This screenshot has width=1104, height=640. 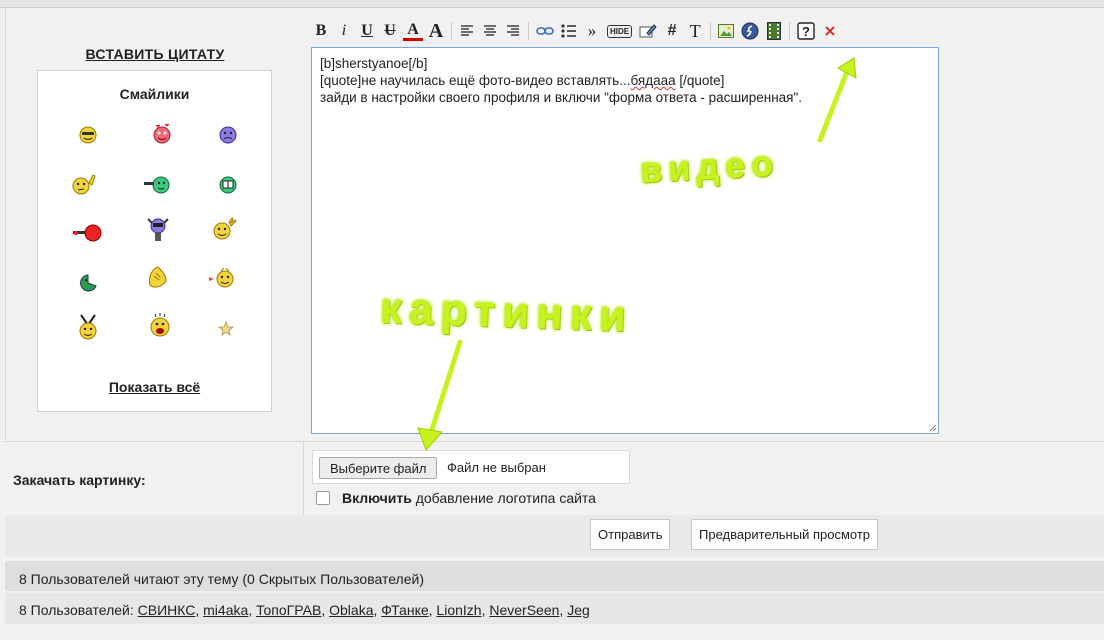 I want to click on smiley-thinking-icon, so click(x=84, y=185).